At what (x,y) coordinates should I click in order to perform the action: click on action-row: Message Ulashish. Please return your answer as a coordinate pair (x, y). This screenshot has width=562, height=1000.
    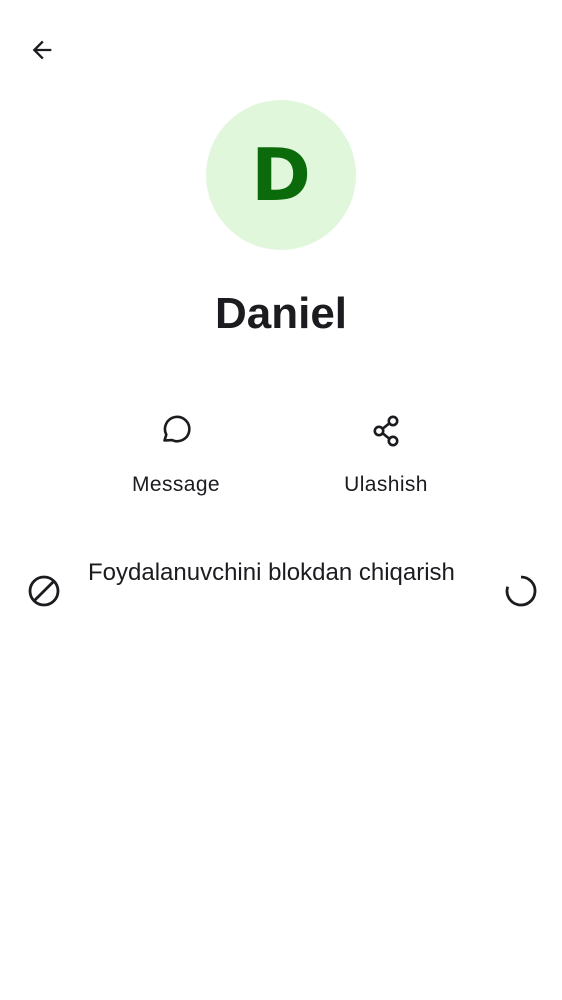
    Looking at the image, I should click on (281, 455).